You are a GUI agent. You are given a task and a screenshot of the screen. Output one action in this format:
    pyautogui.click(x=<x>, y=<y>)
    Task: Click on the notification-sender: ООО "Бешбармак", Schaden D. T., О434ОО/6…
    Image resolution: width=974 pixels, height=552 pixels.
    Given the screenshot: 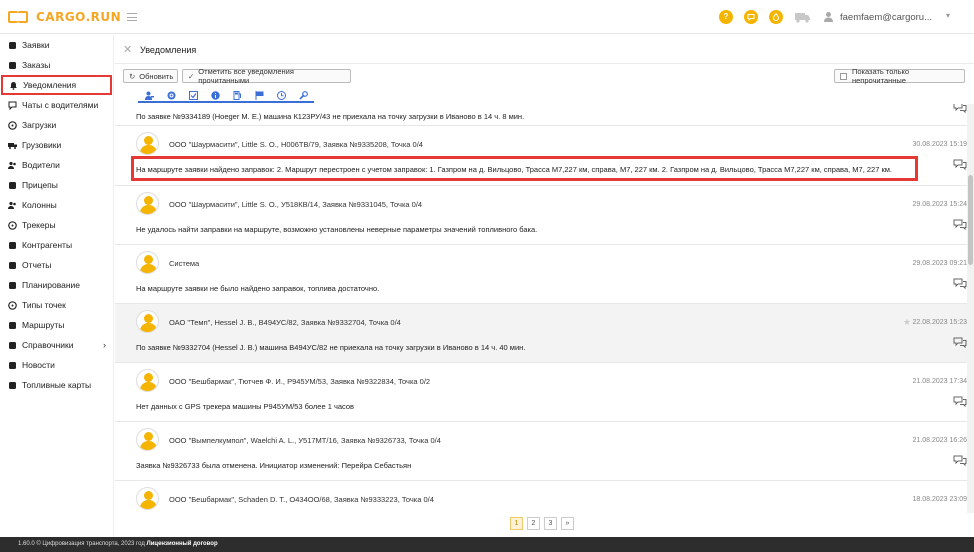 What is the action you would take?
    pyautogui.click(x=301, y=499)
    